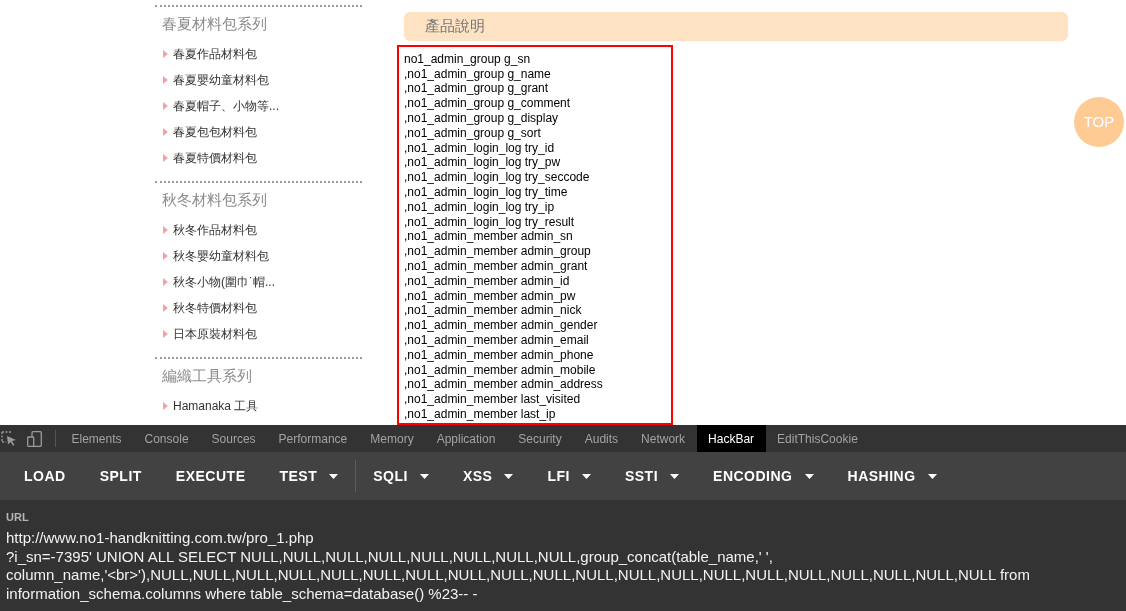  Describe the element at coordinates (496, 266) in the screenshot. I see `column-entry: ,no1_admin_member admin_grant` at that location.